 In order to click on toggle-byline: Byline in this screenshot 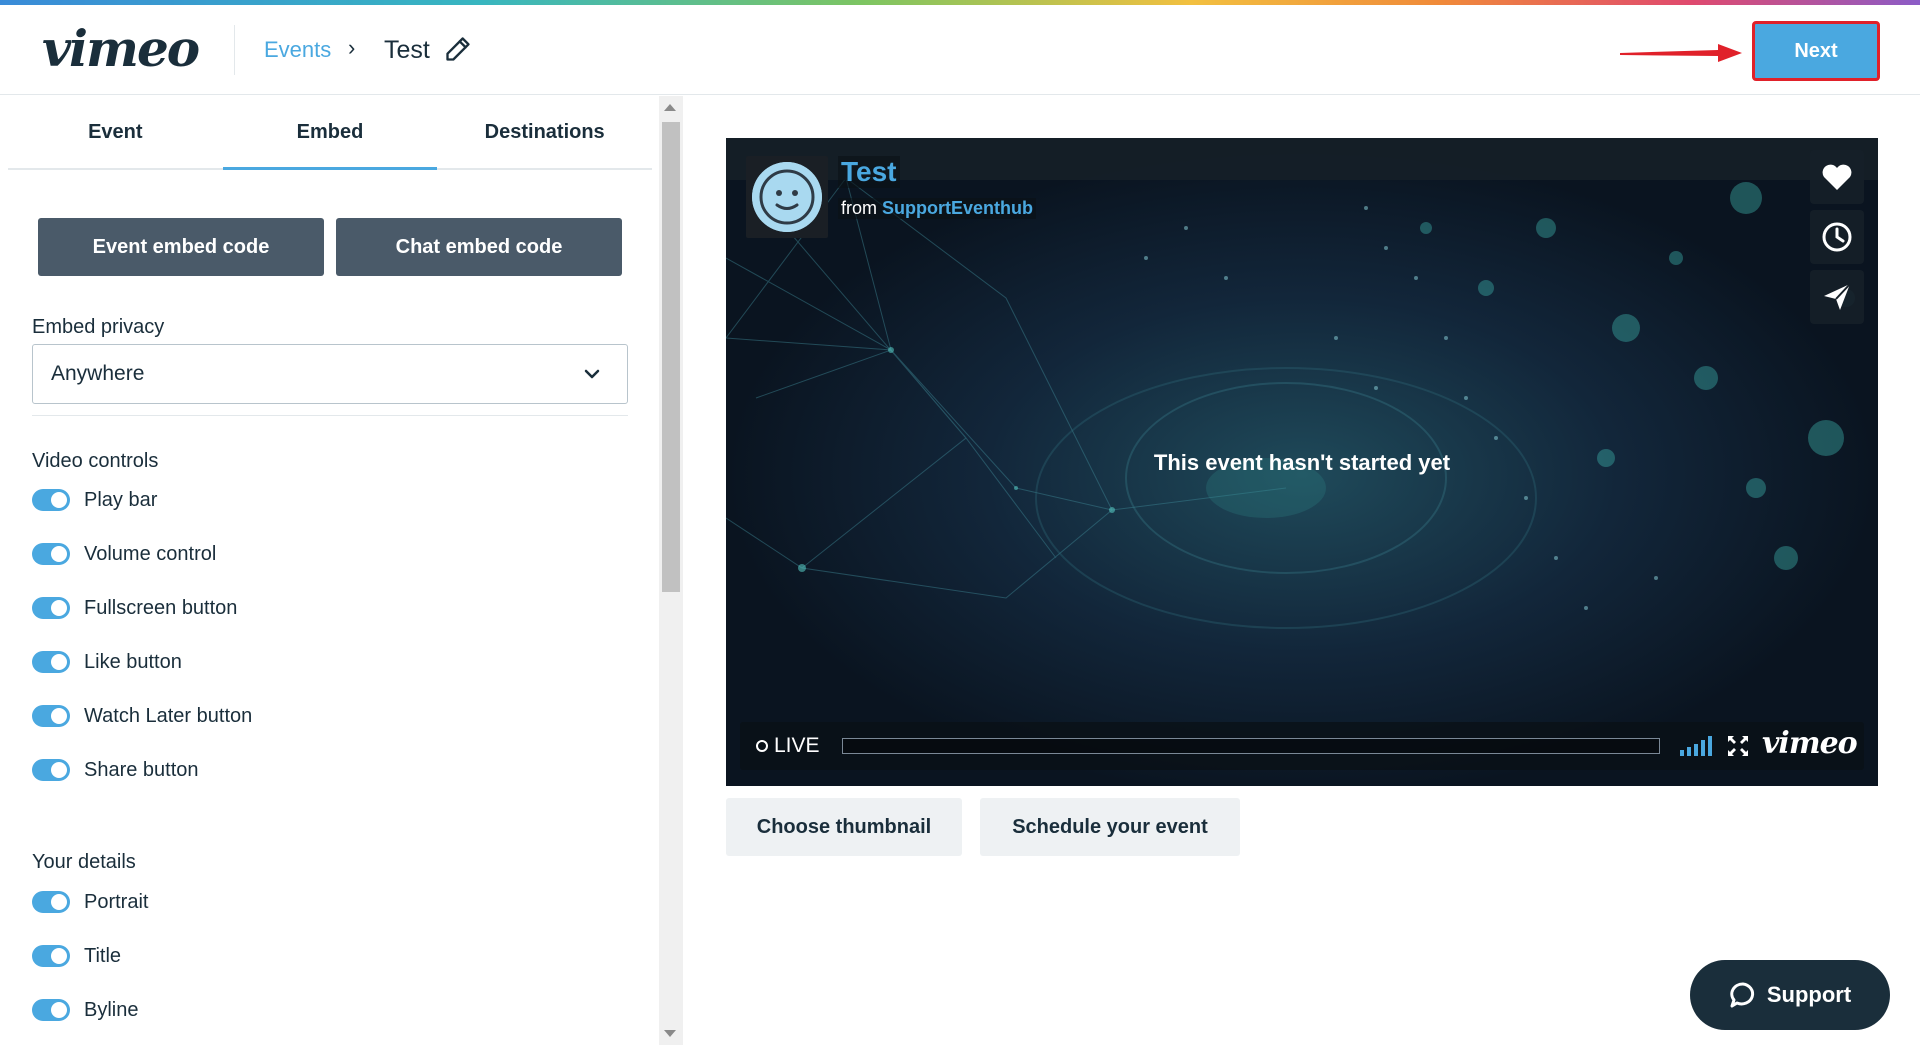, I will do `click(85, 1010)`.